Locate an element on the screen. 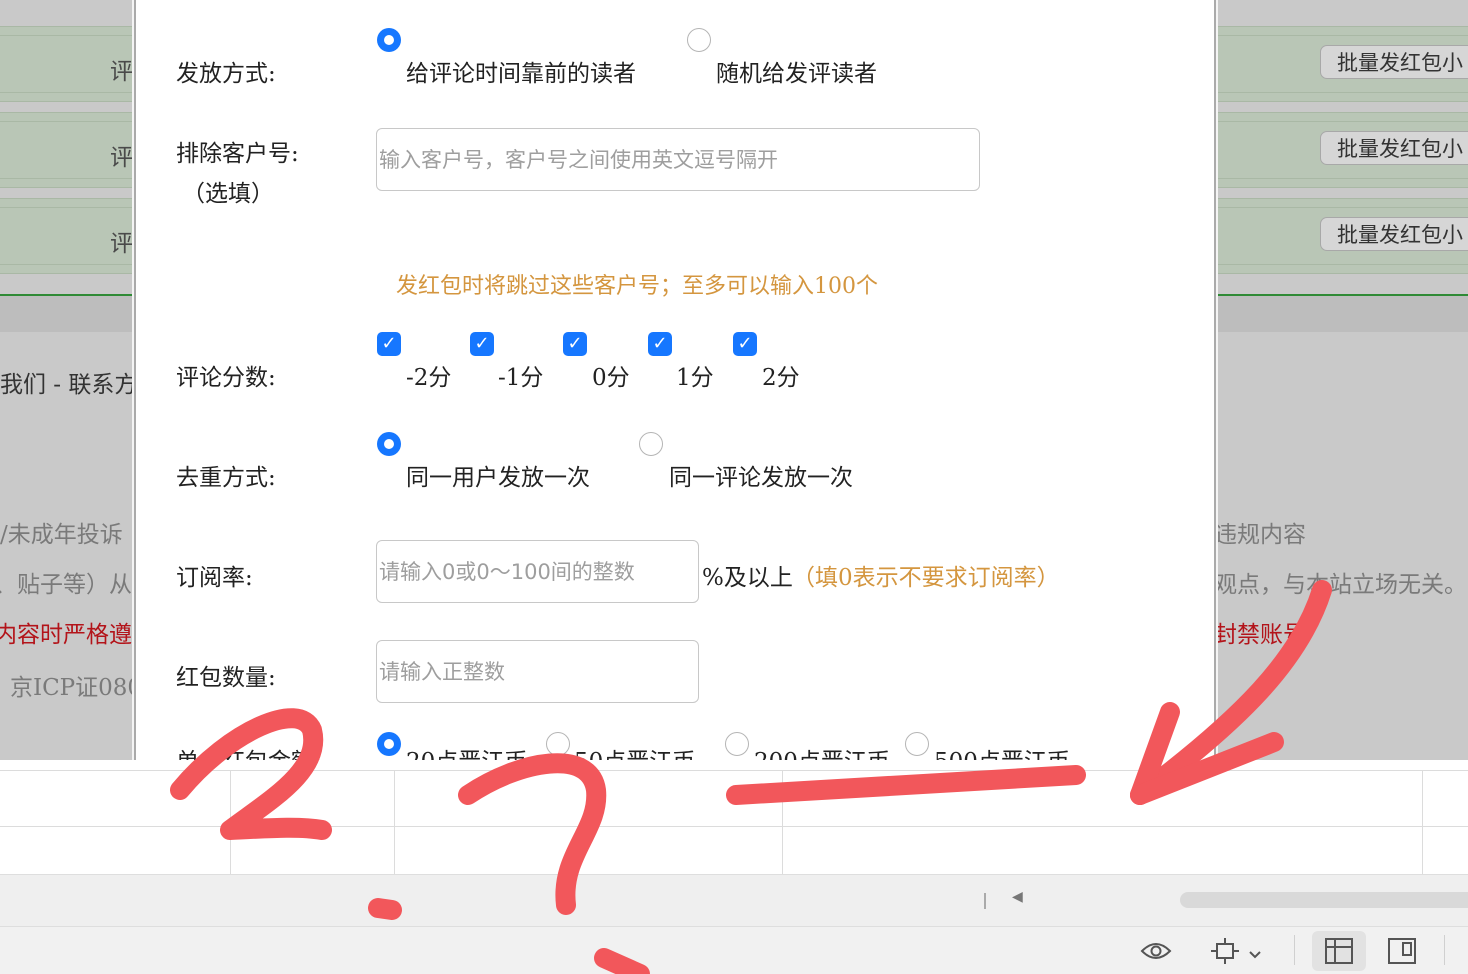 This screenshot has width=1468, height=974. score-minus2-label: -2分 is located at coordinates (428, 375).